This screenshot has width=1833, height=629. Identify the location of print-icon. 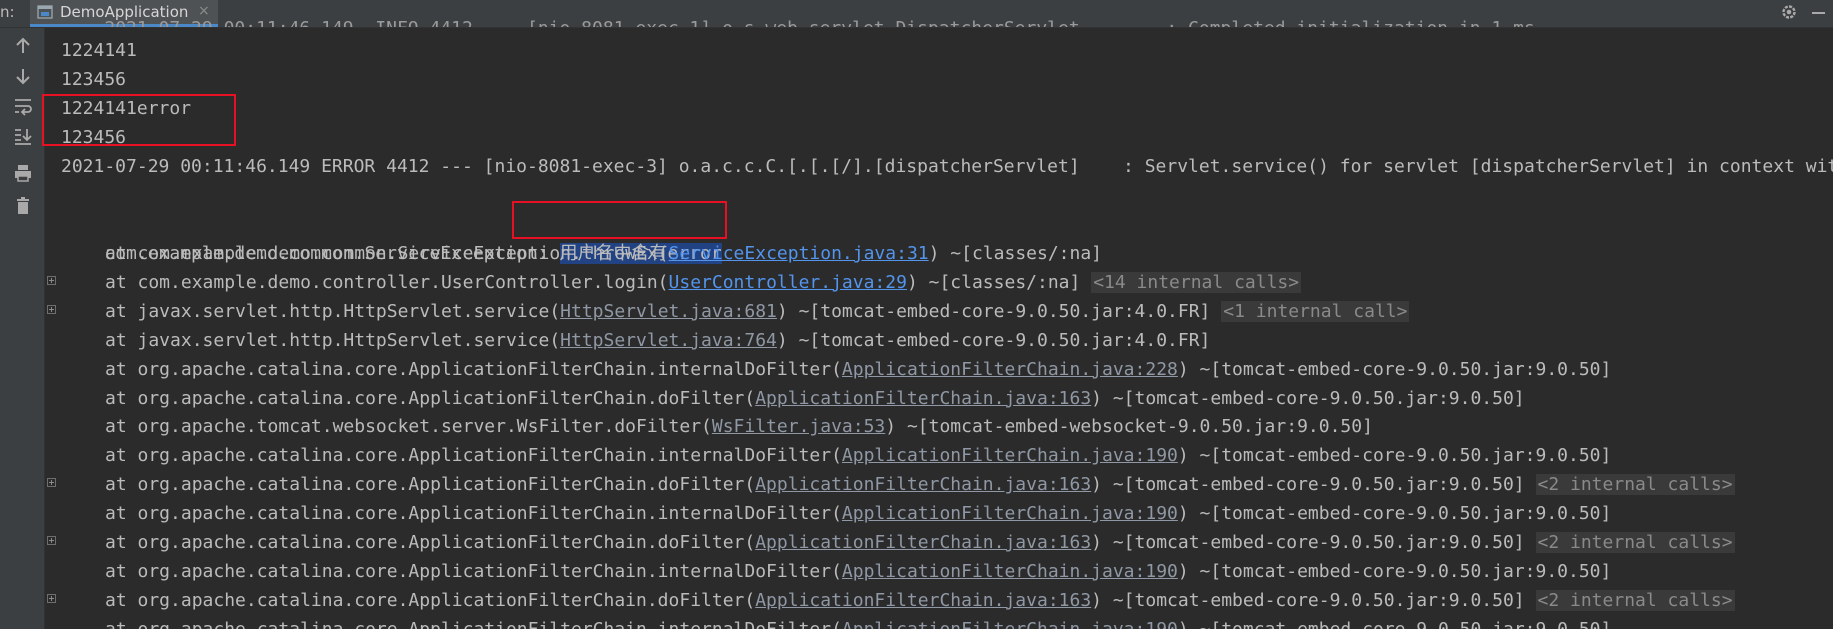
(23, 173).